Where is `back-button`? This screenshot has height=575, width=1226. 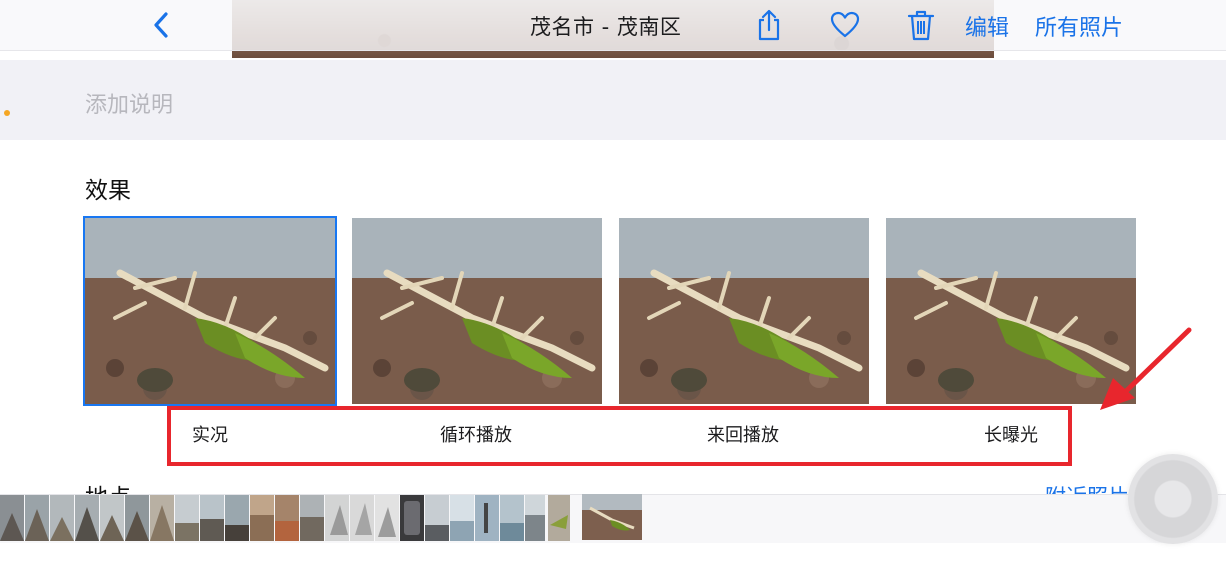 back-button is located at coordinates (162, 25).